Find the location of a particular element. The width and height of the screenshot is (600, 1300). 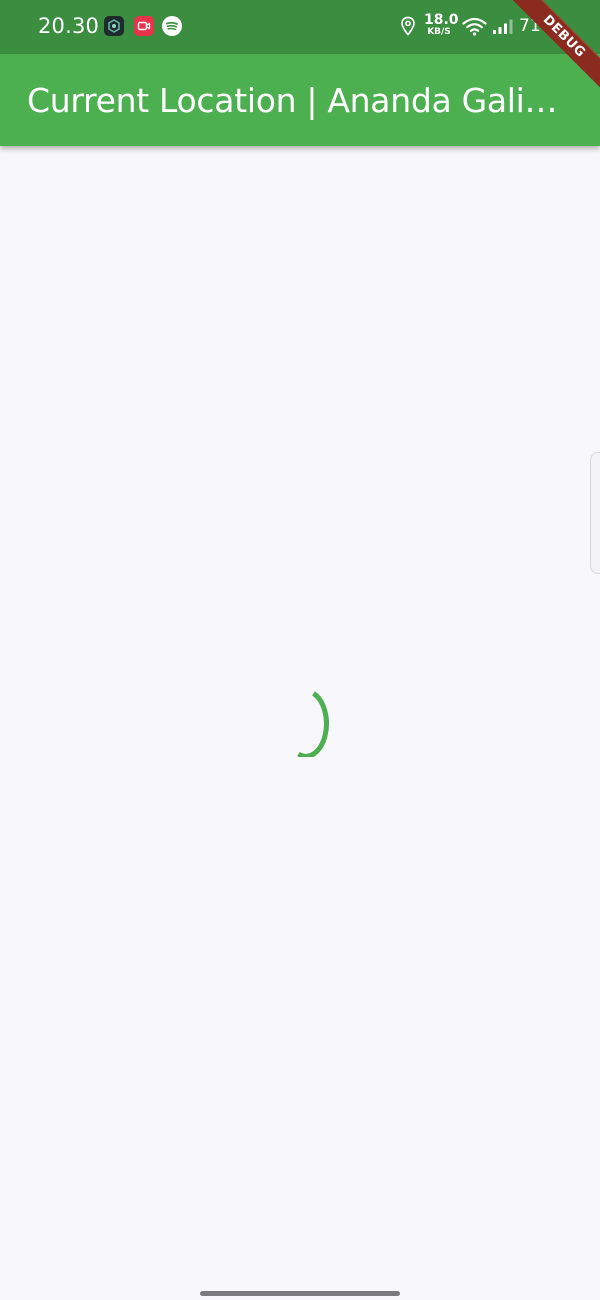

status-bar: 20.30 18.0 KB/S 71% is located at coordinates (300, 27).